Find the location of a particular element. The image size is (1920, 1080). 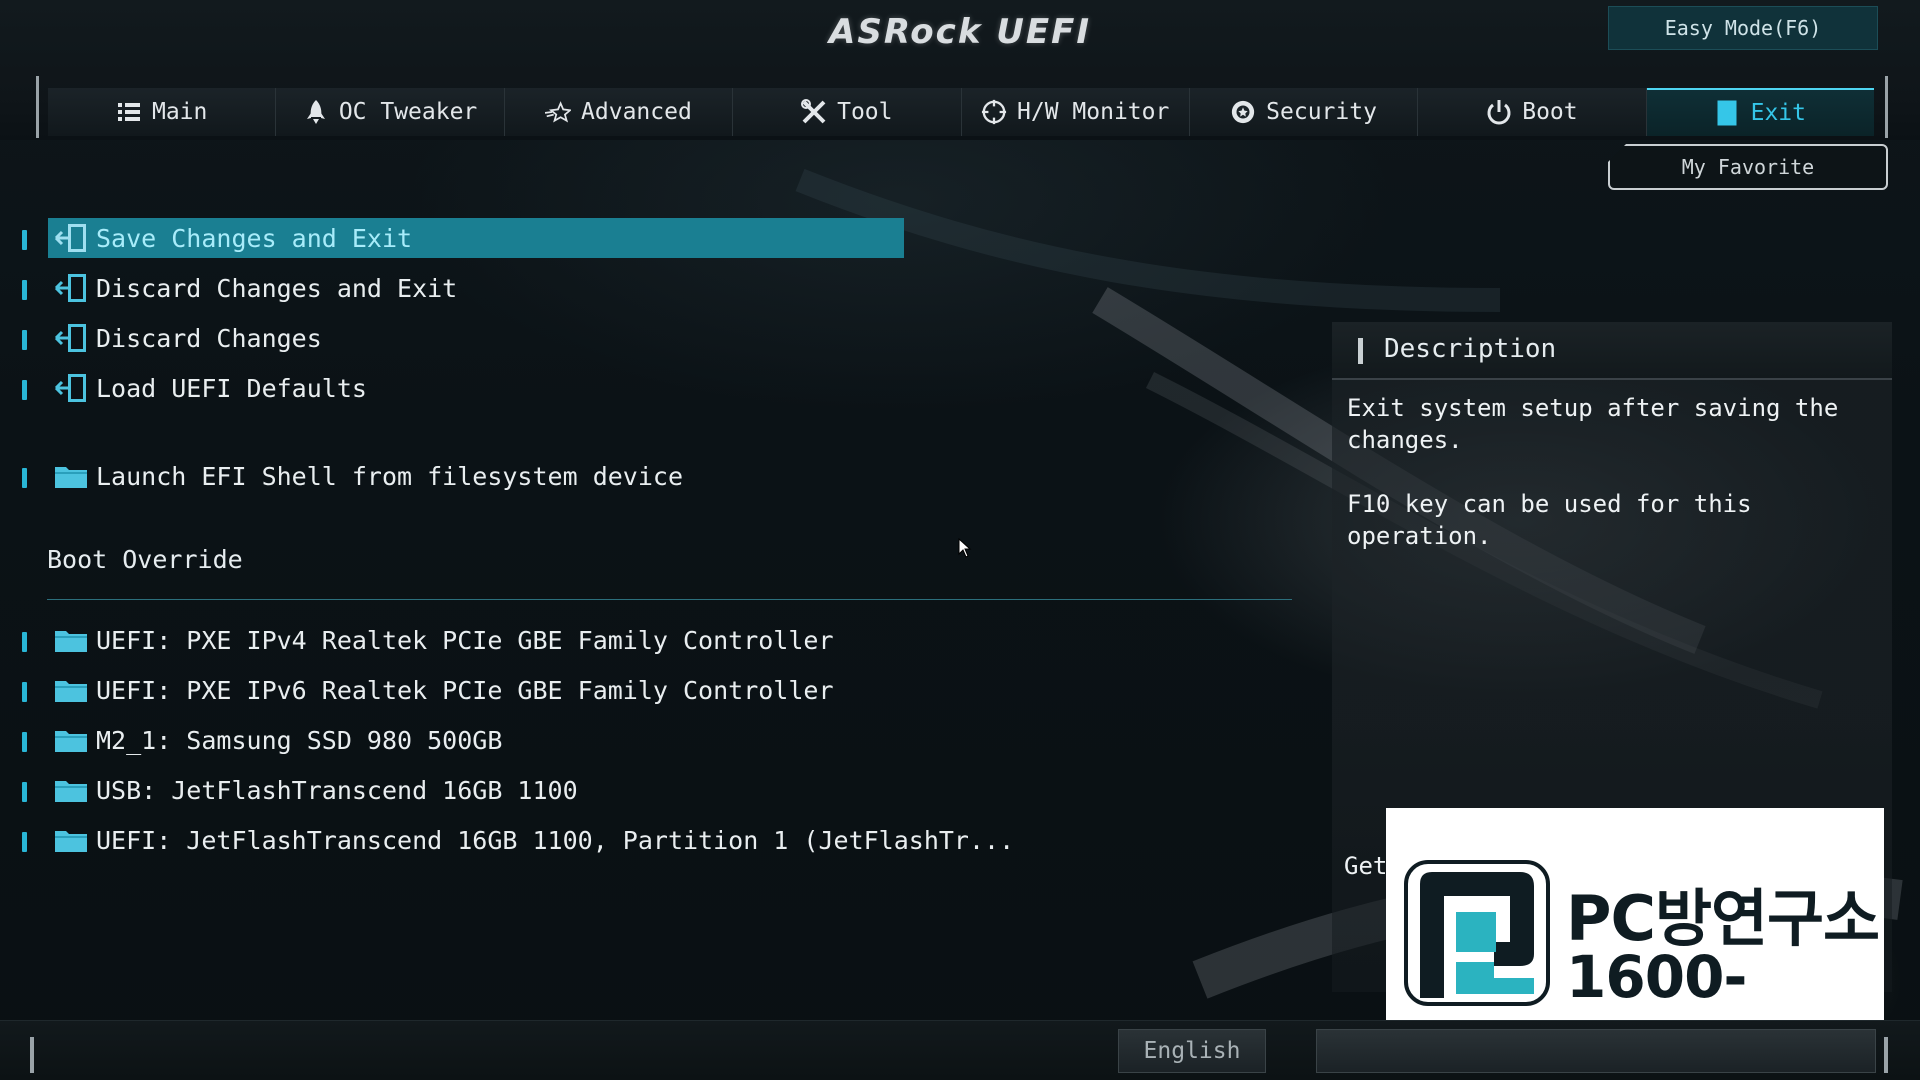

crosshair-icon is located at coordinates (994, 112).